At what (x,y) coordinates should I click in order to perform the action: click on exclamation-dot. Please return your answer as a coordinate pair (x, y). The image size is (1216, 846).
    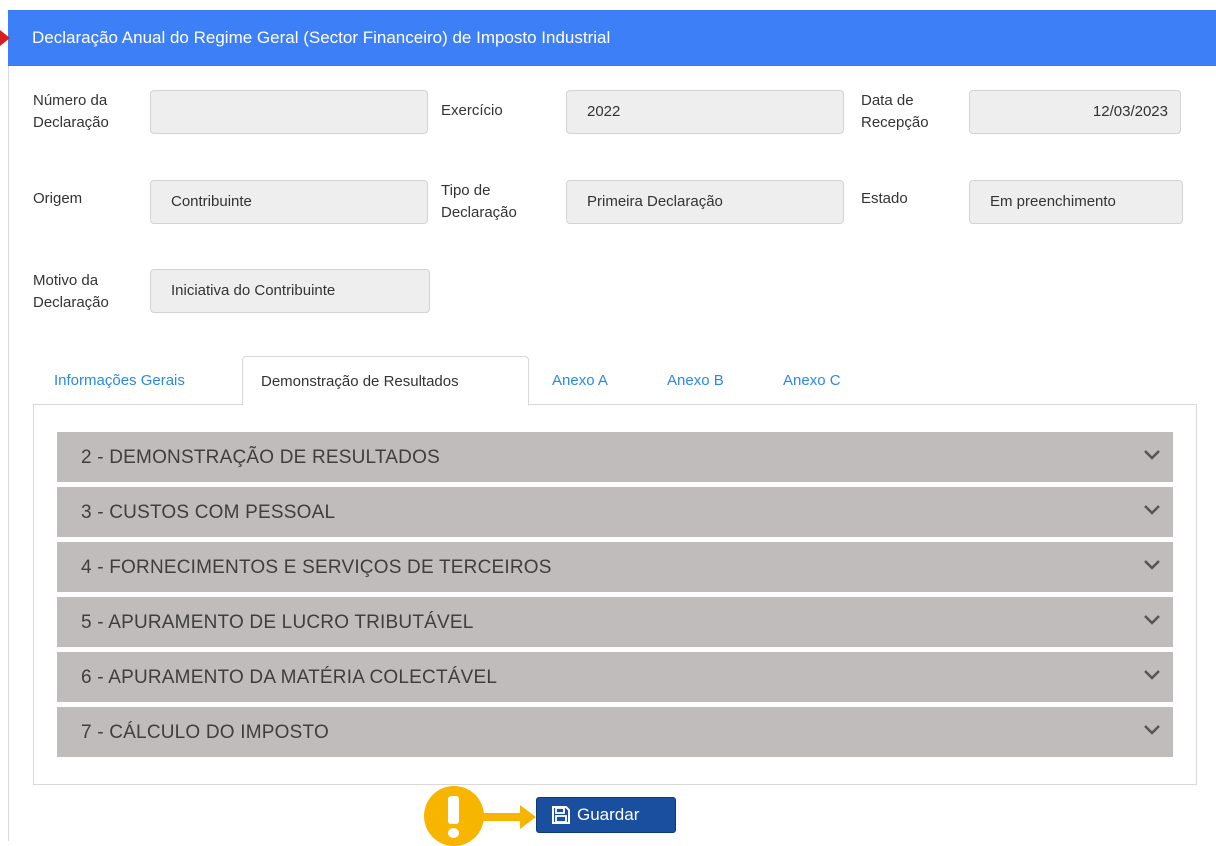
    Looking at the image, I should click on (453, 833).